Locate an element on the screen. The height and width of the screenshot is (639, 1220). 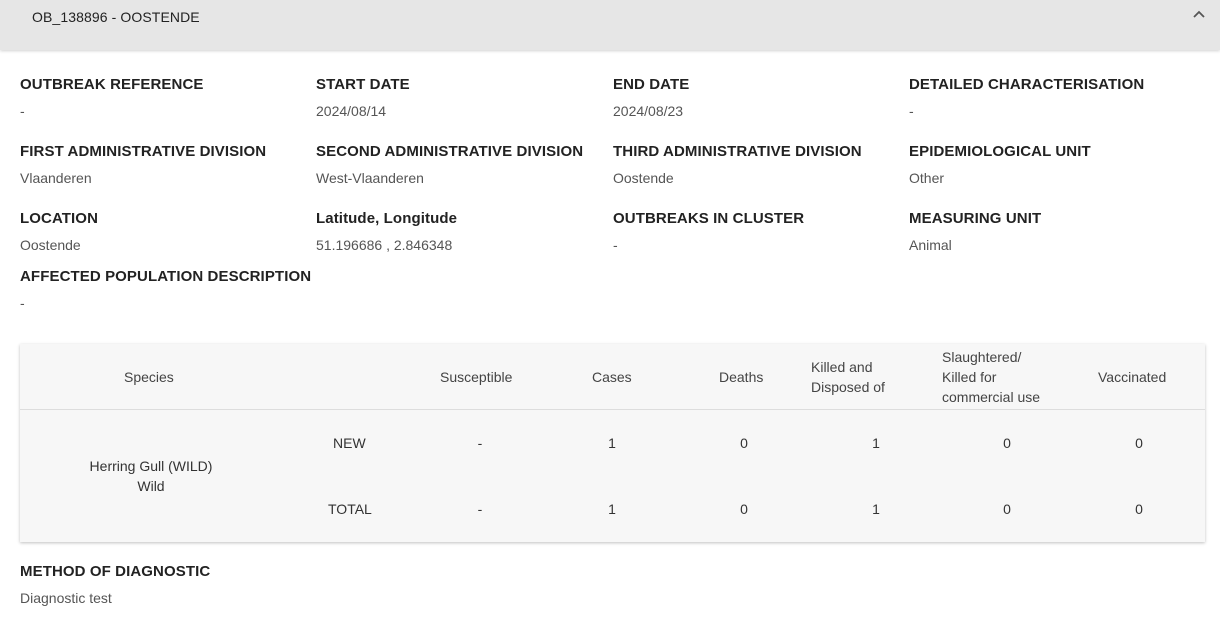
field-value: West-Vlaanderen is located at coordinates (370, 178).